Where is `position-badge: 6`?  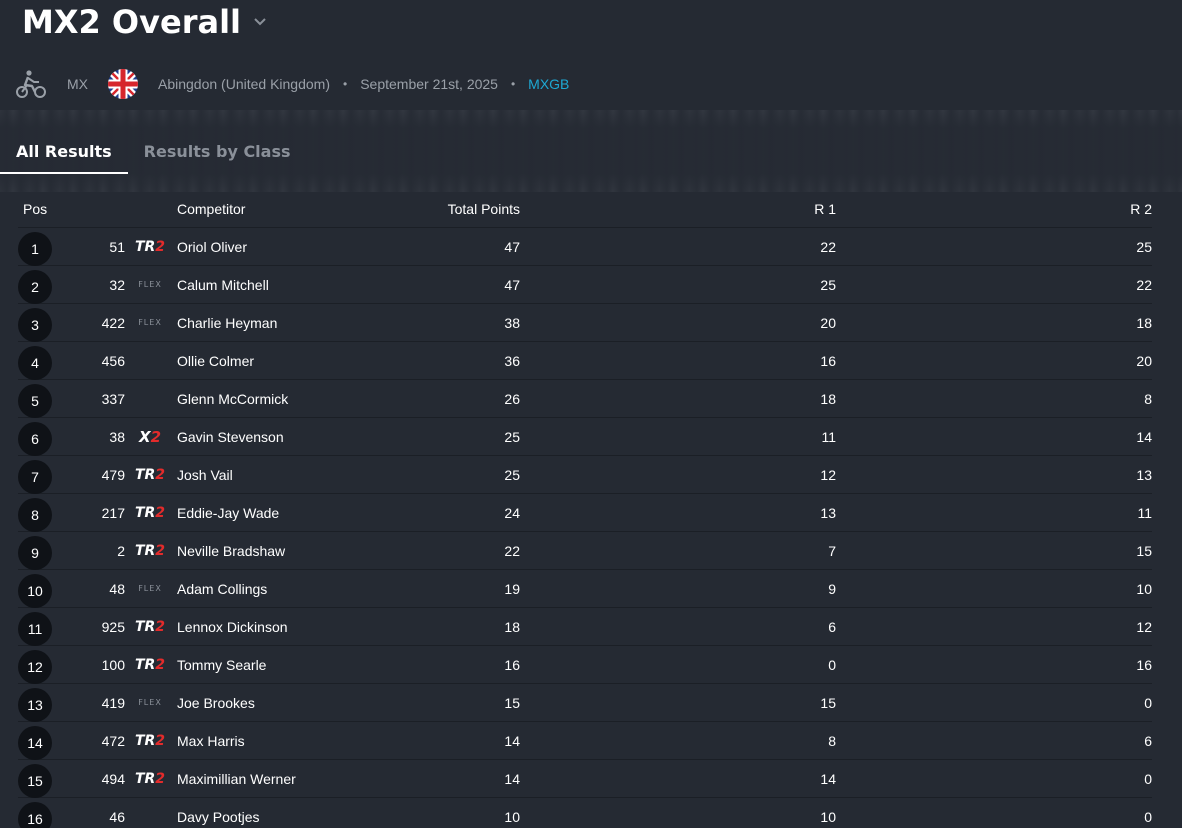 position-badge: 6 is located at coordinates (35, 439).